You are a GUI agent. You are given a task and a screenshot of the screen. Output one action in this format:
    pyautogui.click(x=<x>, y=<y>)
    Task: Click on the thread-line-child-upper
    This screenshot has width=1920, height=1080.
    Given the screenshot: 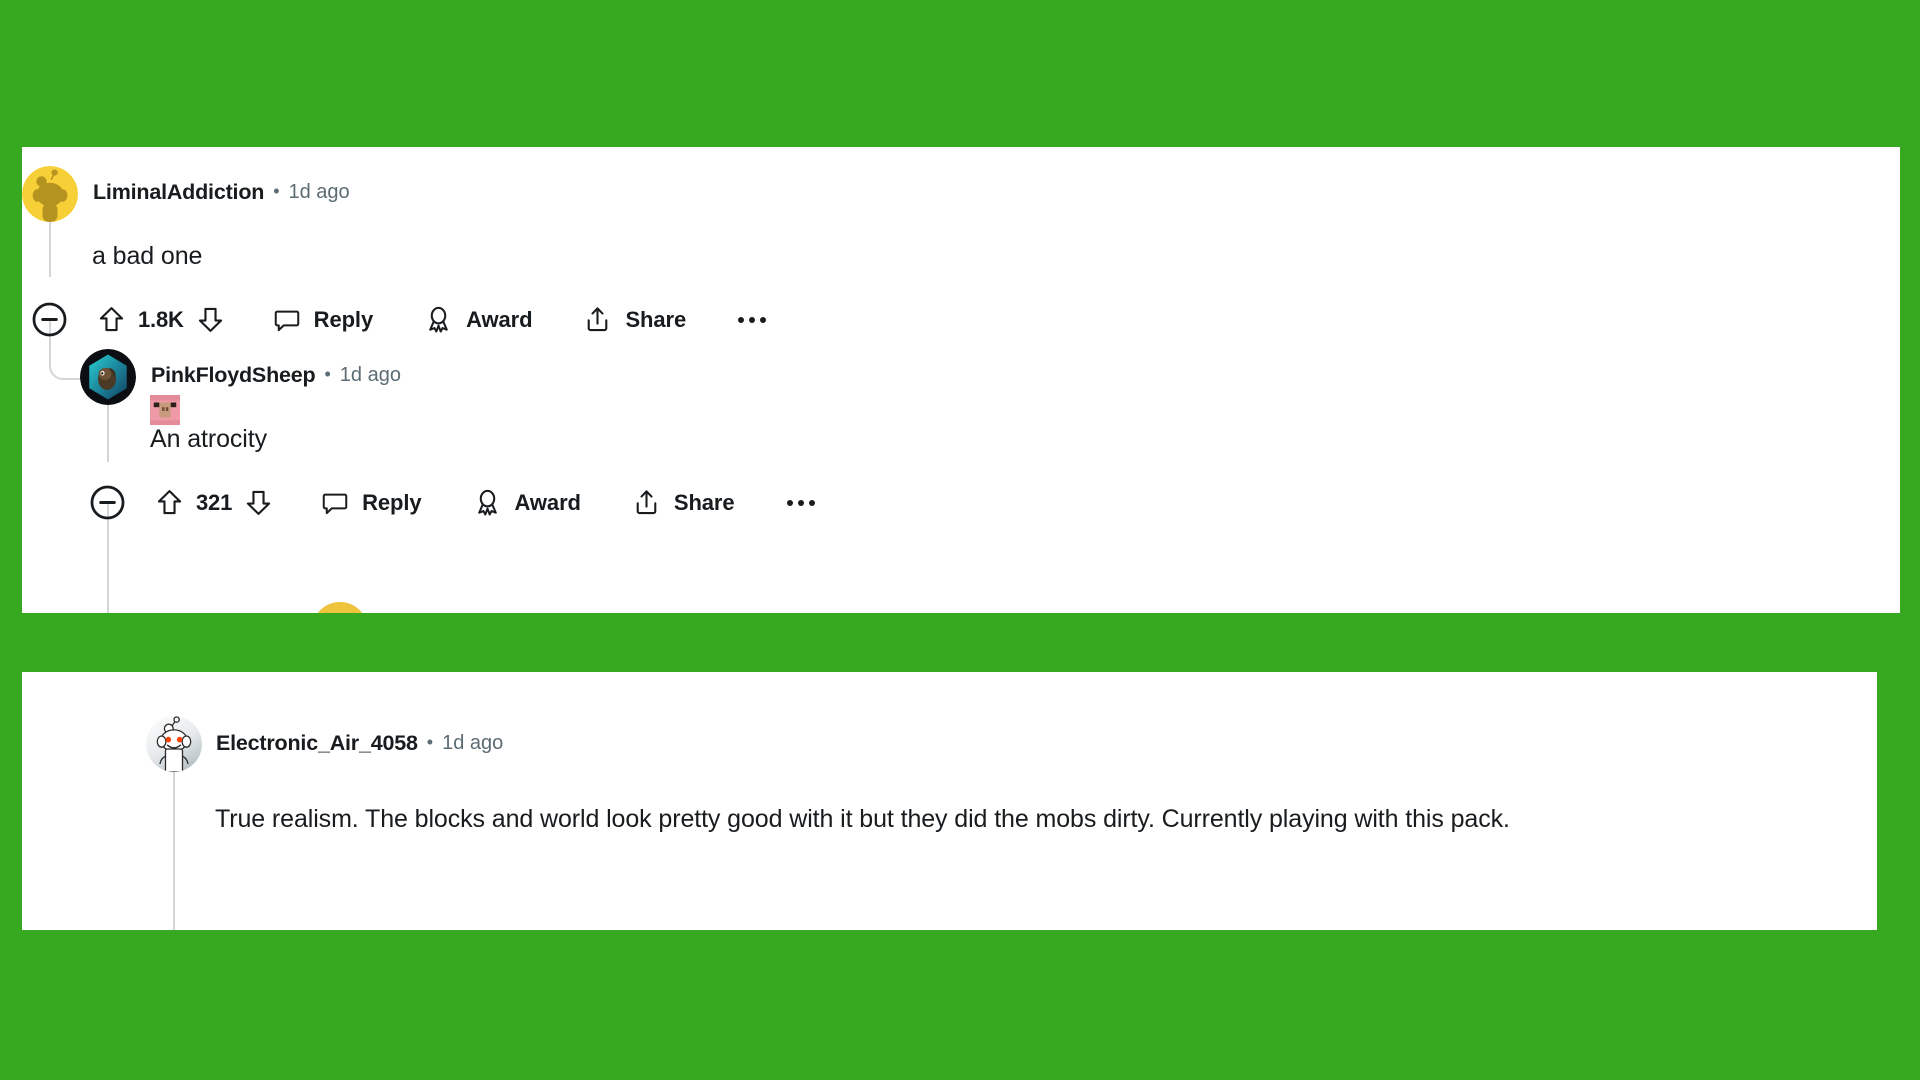 What is the action you would take?
    pyautogui.click(x=108, y=433)
    